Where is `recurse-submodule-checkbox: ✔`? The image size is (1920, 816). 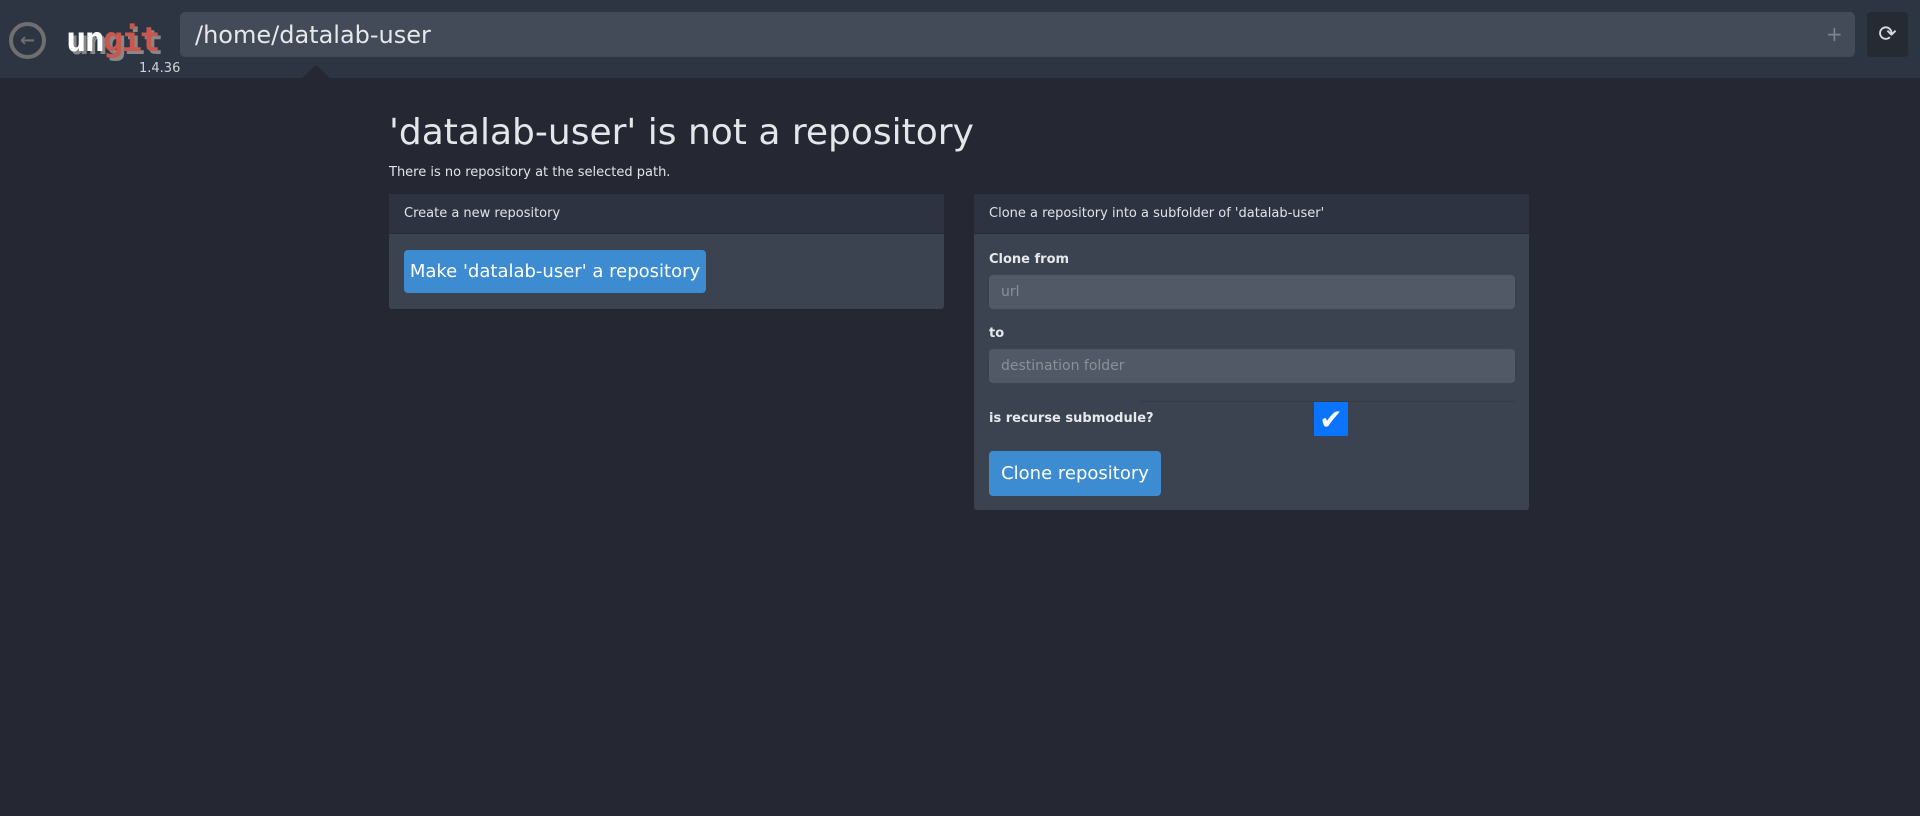 recurse-submodule-checkbox: ✔ is located at coordinates (1331, 419).